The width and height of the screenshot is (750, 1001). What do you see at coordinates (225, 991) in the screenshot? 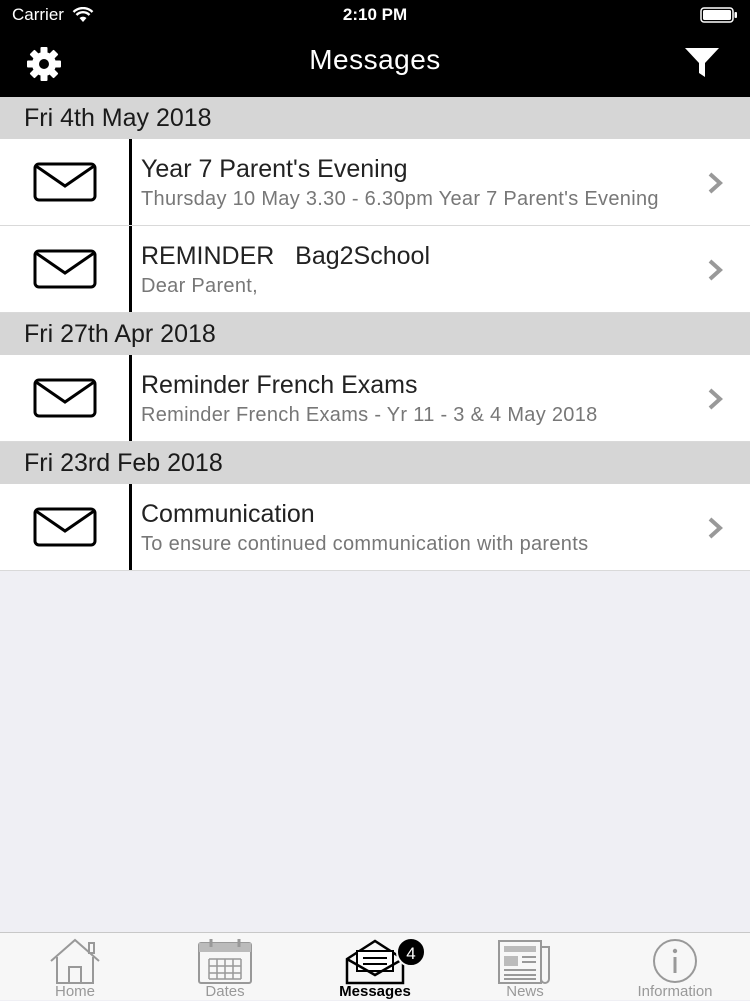
I see `tab-label: Dates` at bounding box center [225, 991].